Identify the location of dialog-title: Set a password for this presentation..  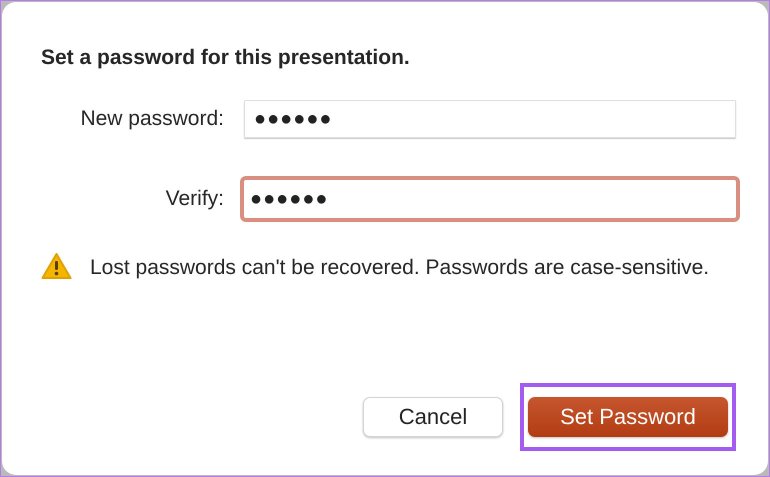
(226, 58).